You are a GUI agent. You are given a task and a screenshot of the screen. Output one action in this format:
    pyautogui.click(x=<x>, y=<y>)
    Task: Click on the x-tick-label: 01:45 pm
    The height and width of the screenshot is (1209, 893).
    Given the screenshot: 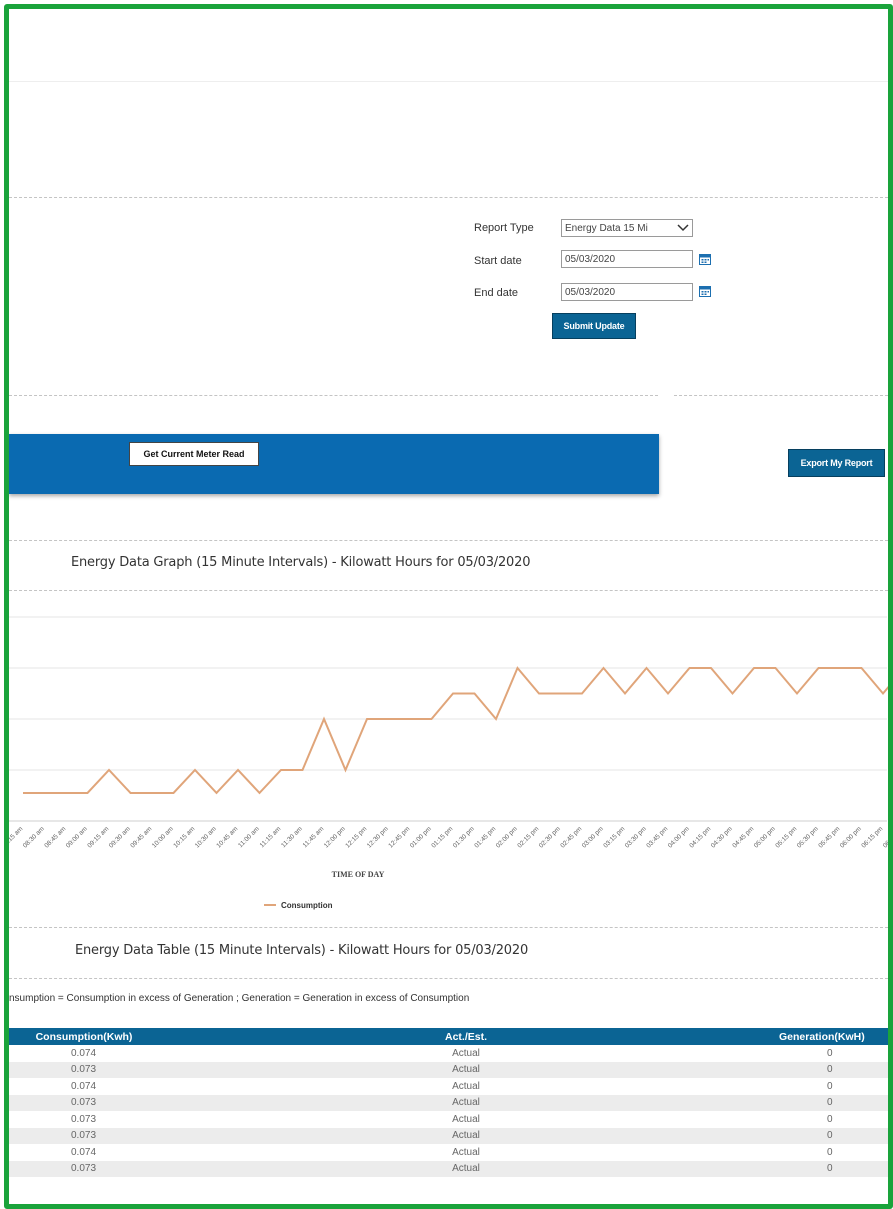 What is the action you would take?
    pyautogui.click(x=485, y=837)
    